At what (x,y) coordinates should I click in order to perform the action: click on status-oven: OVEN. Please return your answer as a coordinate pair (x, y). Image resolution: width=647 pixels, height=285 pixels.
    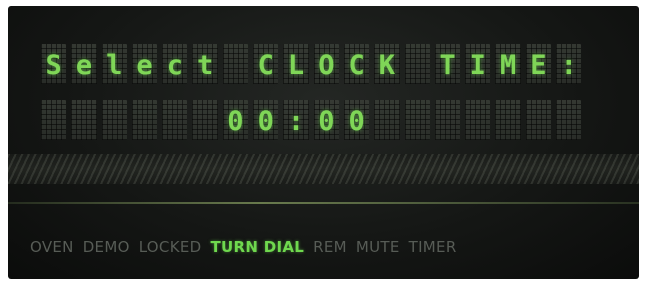
    Looking at the image, I should click on (52, 247).